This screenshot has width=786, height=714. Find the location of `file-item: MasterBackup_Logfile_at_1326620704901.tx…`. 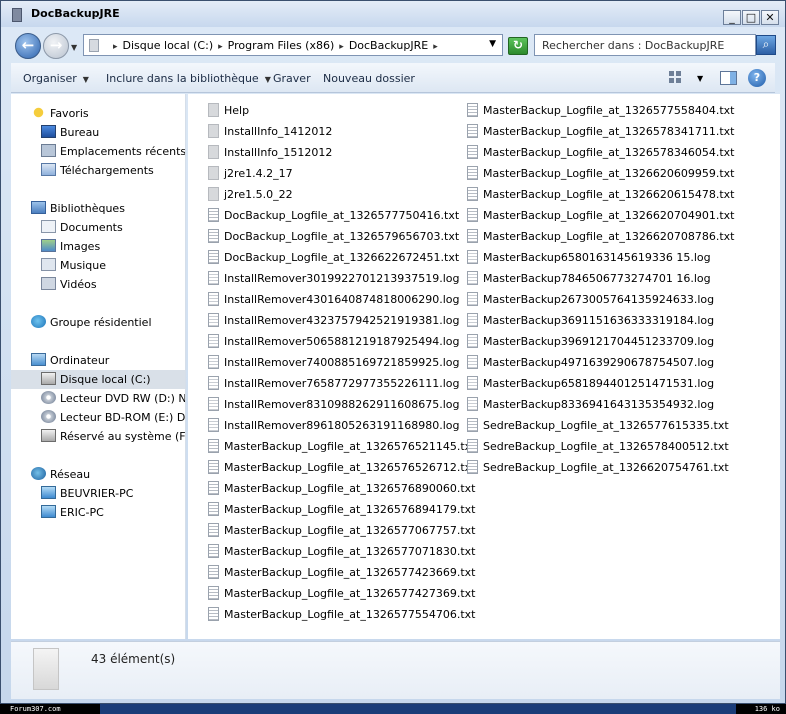

file-item: MasterBackup_Logfile_at_1326620704901.tx… is located at coordinates (600, 215).